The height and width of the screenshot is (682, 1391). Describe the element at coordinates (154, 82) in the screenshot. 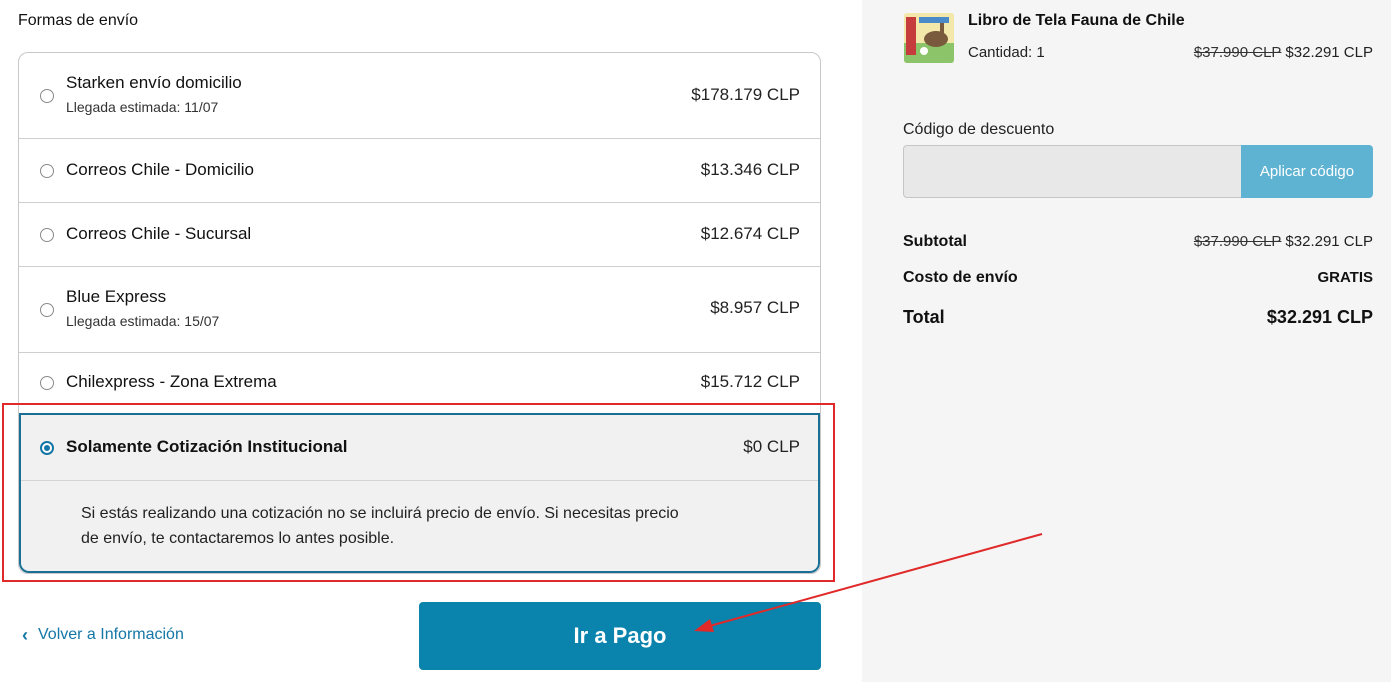

I see `shipping-option-name: Starken envío domicilio` at that location.